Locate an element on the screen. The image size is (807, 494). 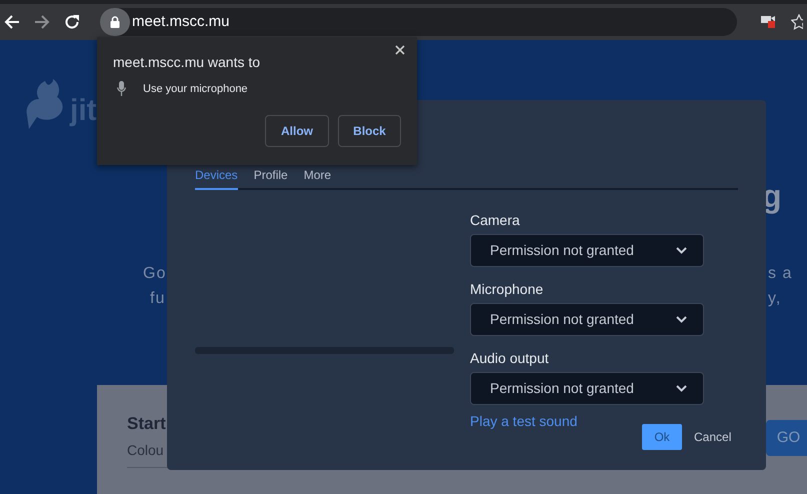
back-button is located at coordinates (12, 22).